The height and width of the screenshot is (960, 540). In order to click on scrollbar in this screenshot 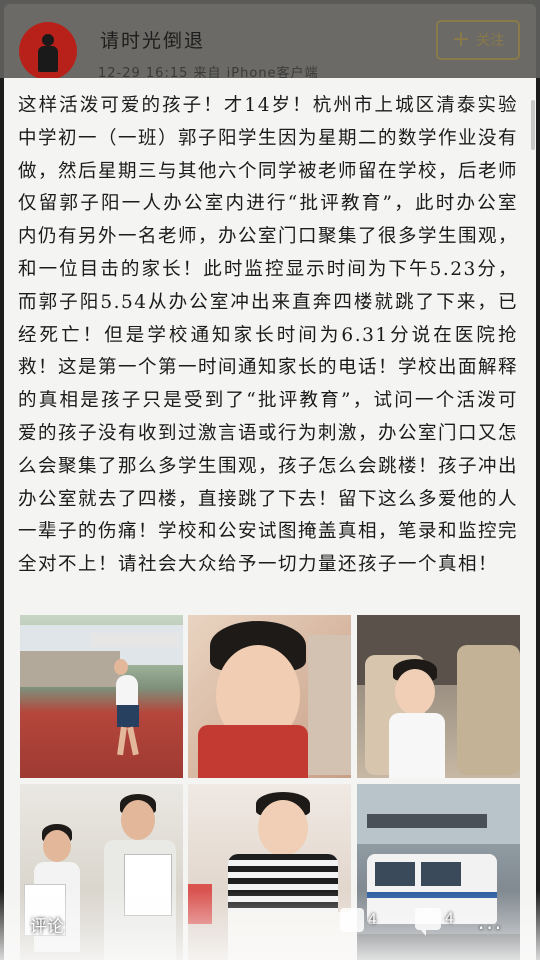, I will do `click(533, 125)`.